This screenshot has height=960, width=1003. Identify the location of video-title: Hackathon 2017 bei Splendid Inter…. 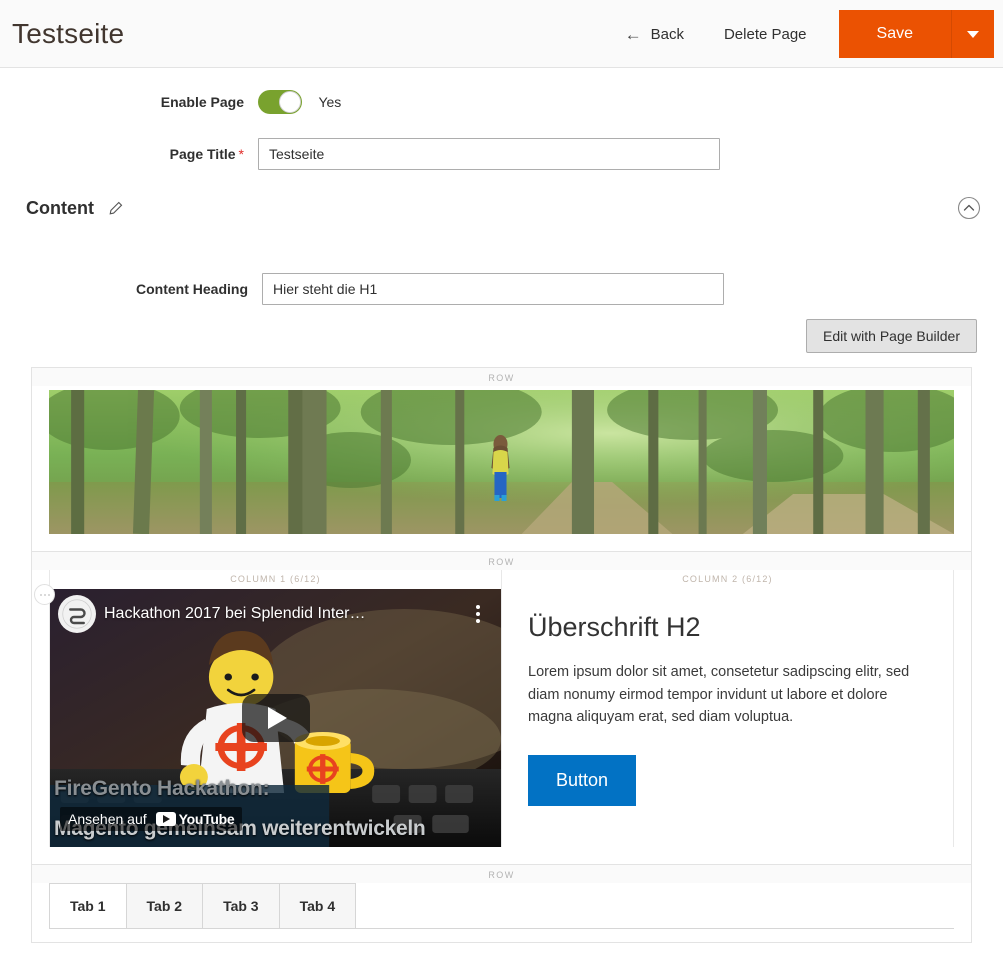
(286, 614).